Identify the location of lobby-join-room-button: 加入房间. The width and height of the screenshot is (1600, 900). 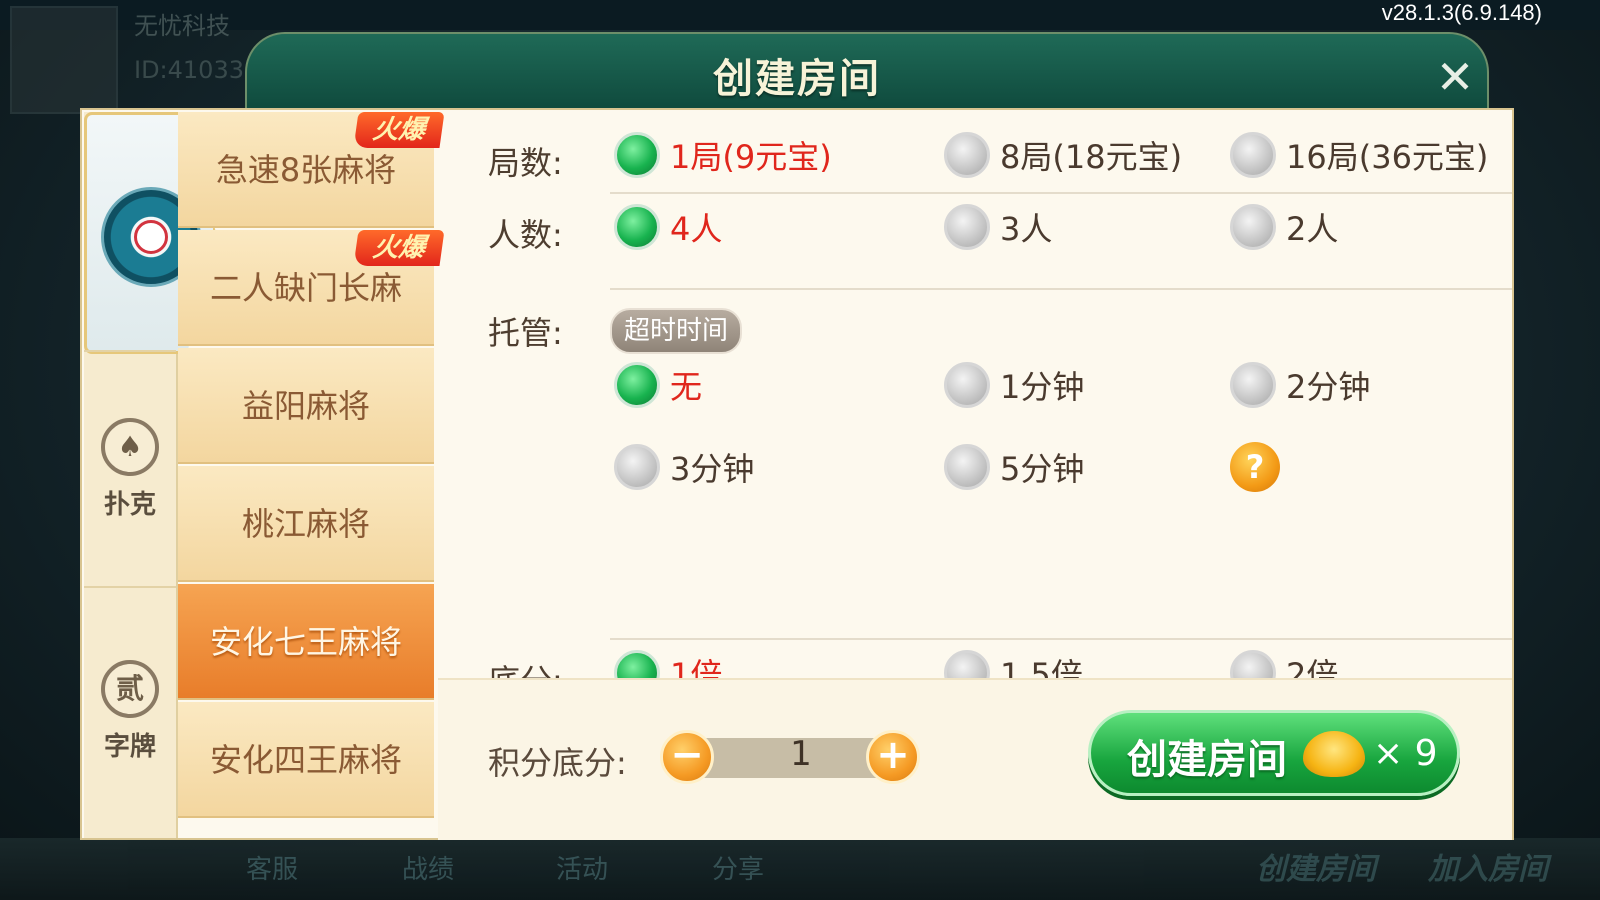
(1488, 866).